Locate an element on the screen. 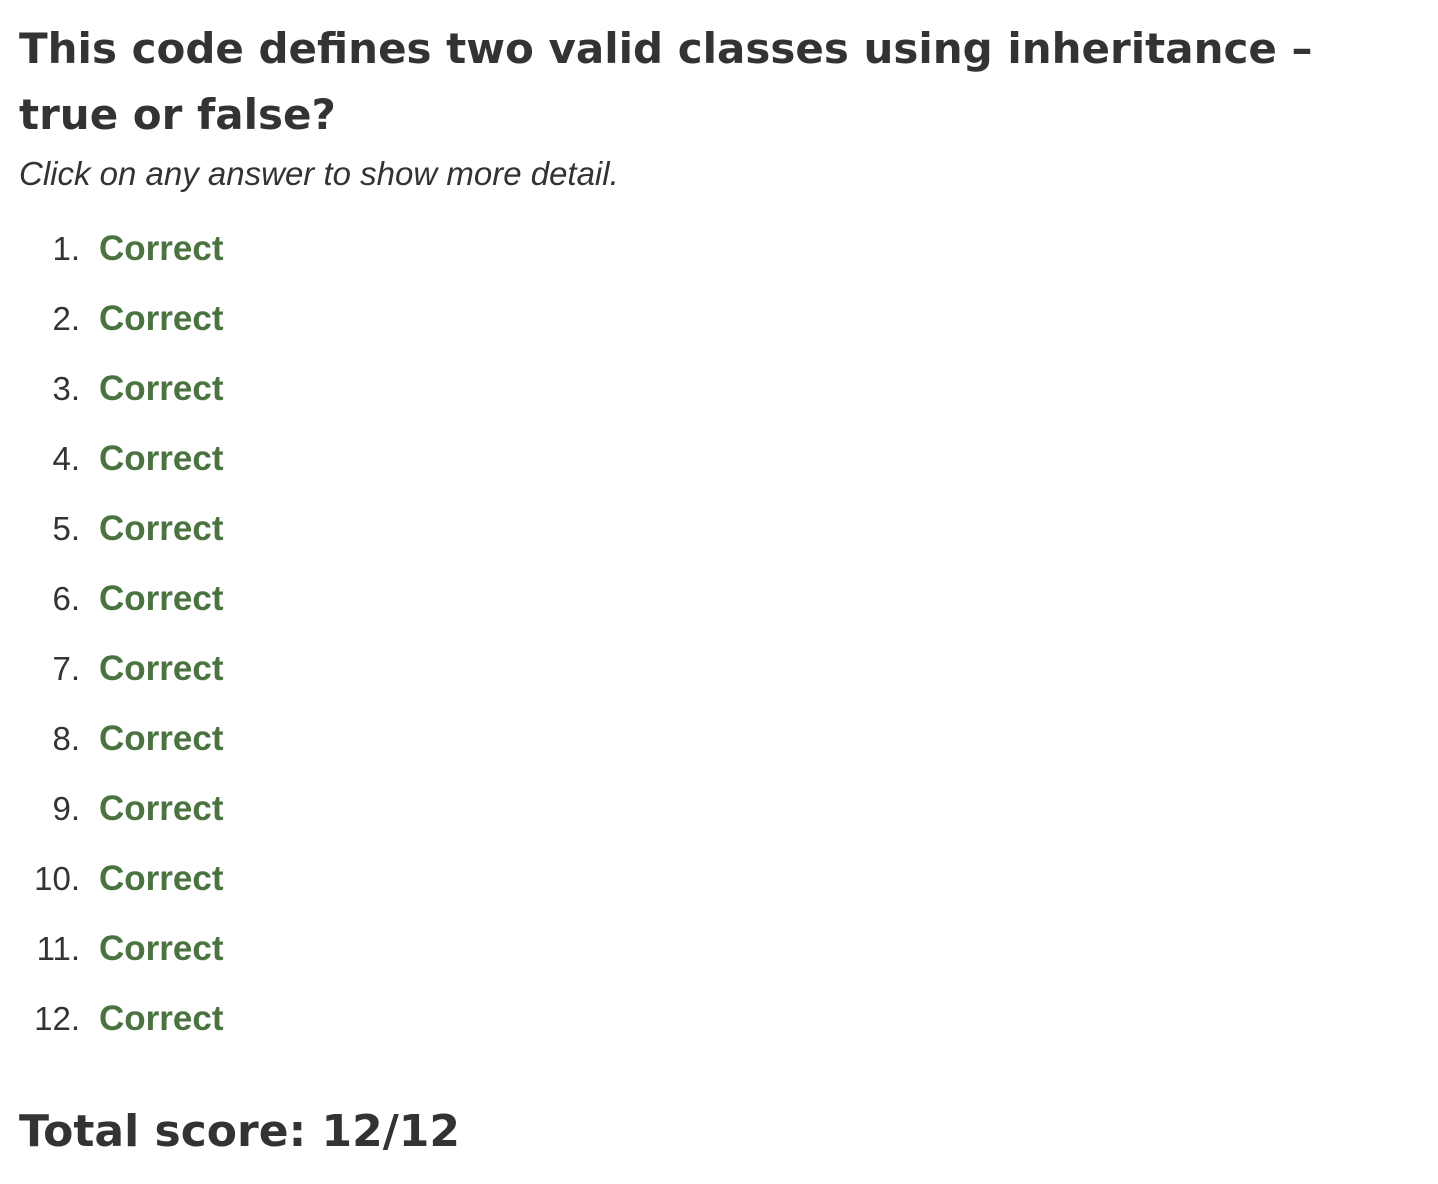  result-number: 8. is located at coordinates (66, 738).